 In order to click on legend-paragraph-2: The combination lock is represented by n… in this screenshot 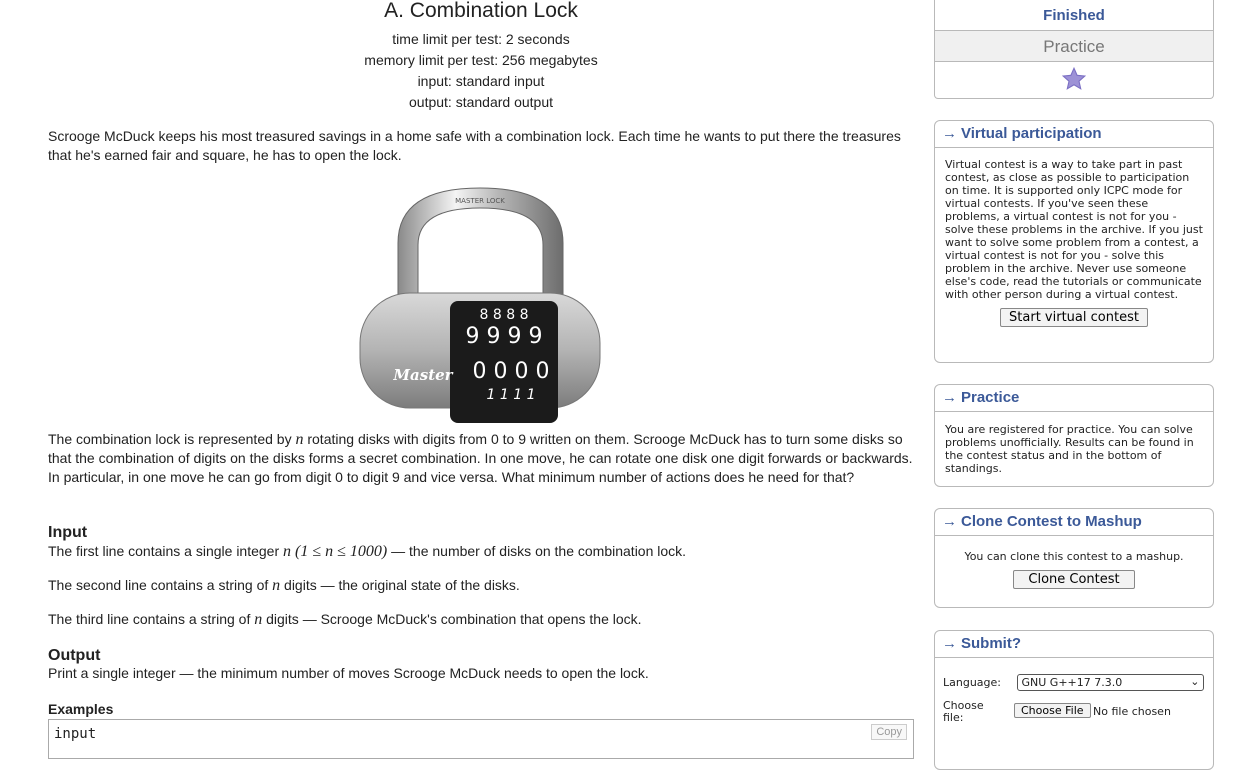, I will do `click(481, 458)`.